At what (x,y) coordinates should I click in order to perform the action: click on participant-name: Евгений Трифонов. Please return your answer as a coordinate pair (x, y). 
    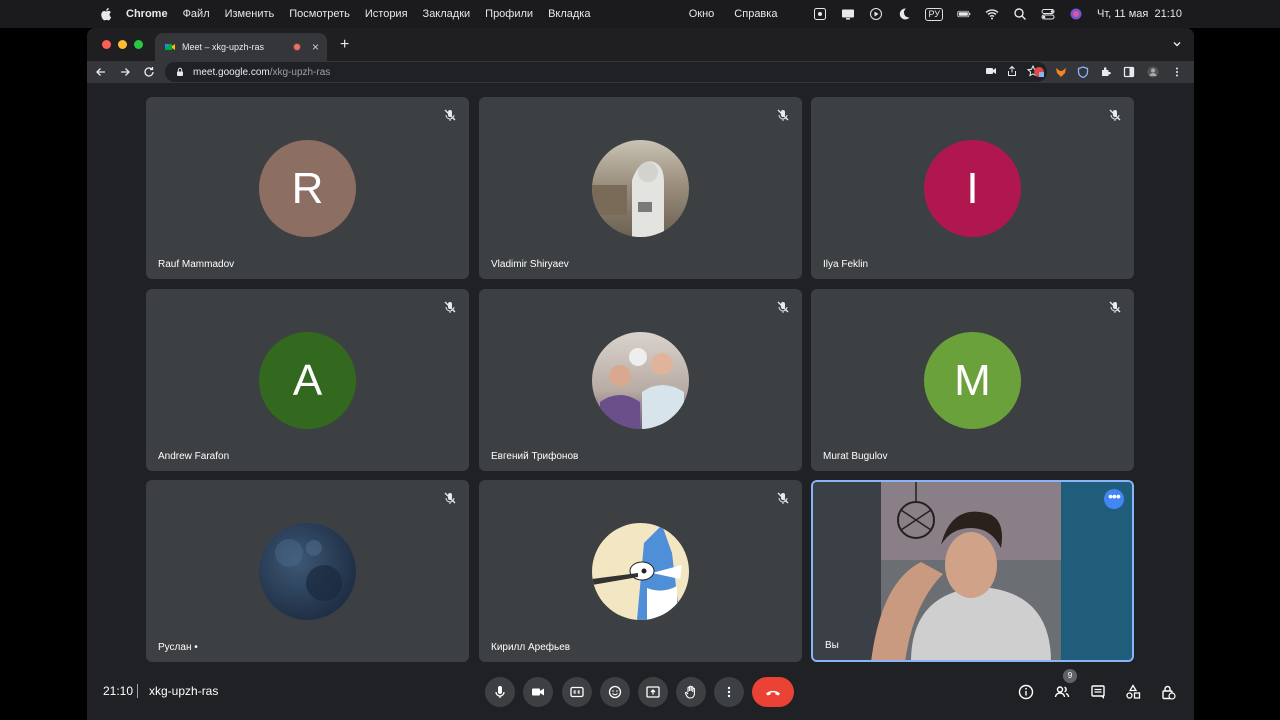
    Looking at the image, I should click on (535, 456).